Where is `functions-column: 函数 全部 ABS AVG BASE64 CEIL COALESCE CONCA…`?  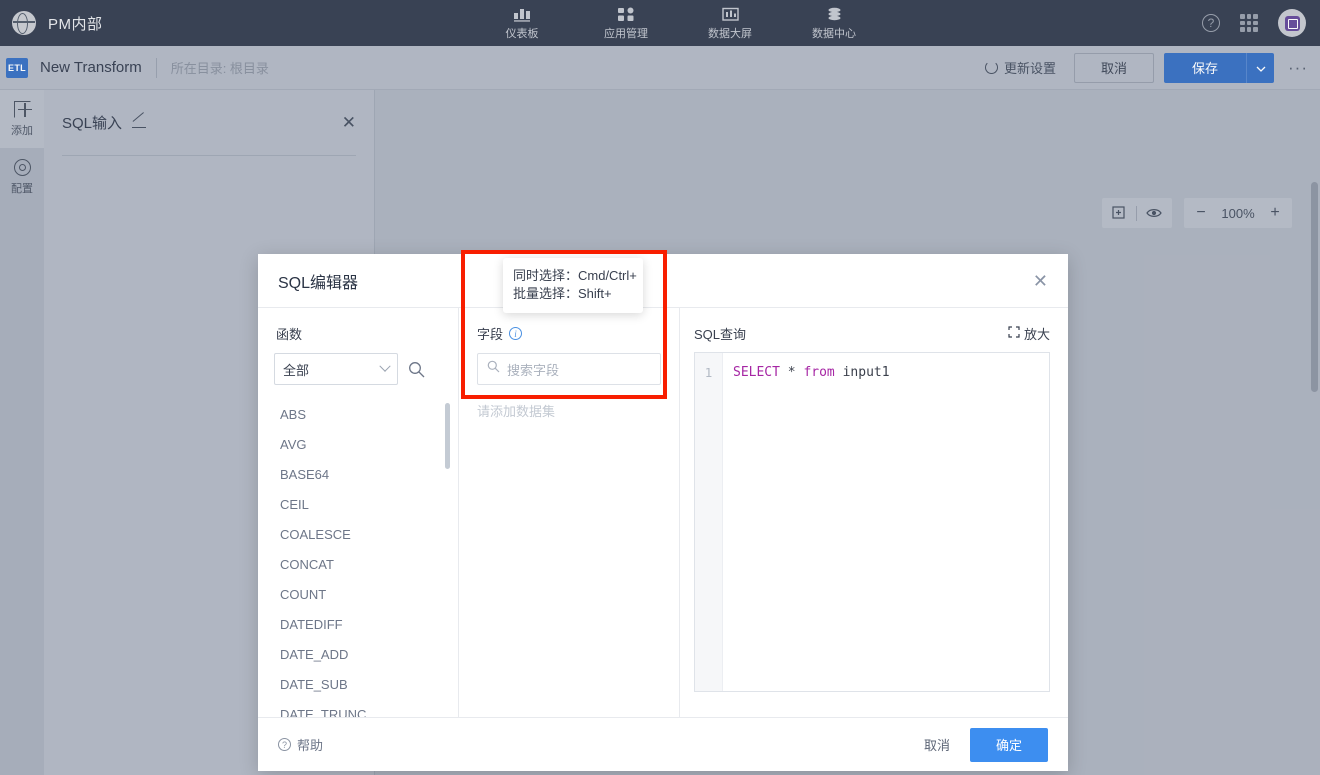
functions-column: 函数 全部 ABS AVG BASE64 CEIL COALESCE CONCA… is located at coordinates (358, 512).